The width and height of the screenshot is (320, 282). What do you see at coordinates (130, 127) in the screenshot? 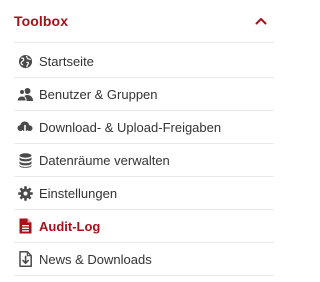
I see `menu-item-label: Download- & Upload-Freigaben` at bounding box center [130, 127].